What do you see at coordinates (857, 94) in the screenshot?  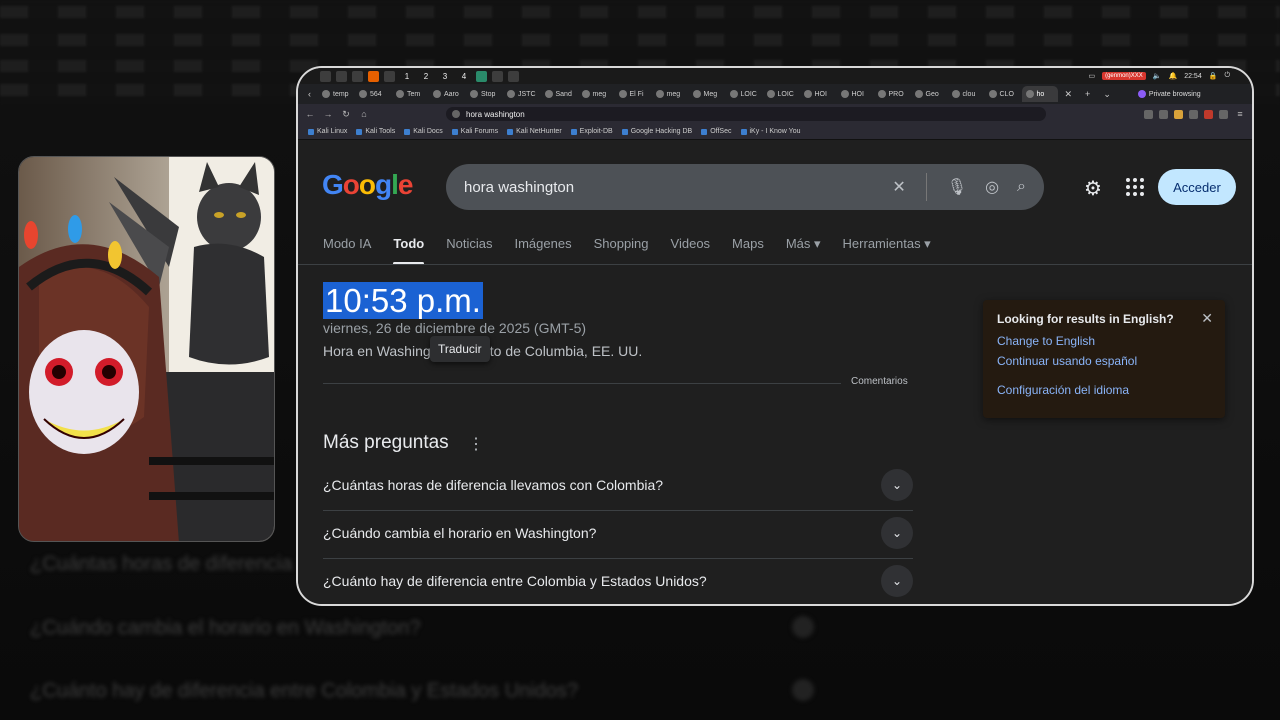 I see `tab-label: HOI` at bounding box center [857, 94].